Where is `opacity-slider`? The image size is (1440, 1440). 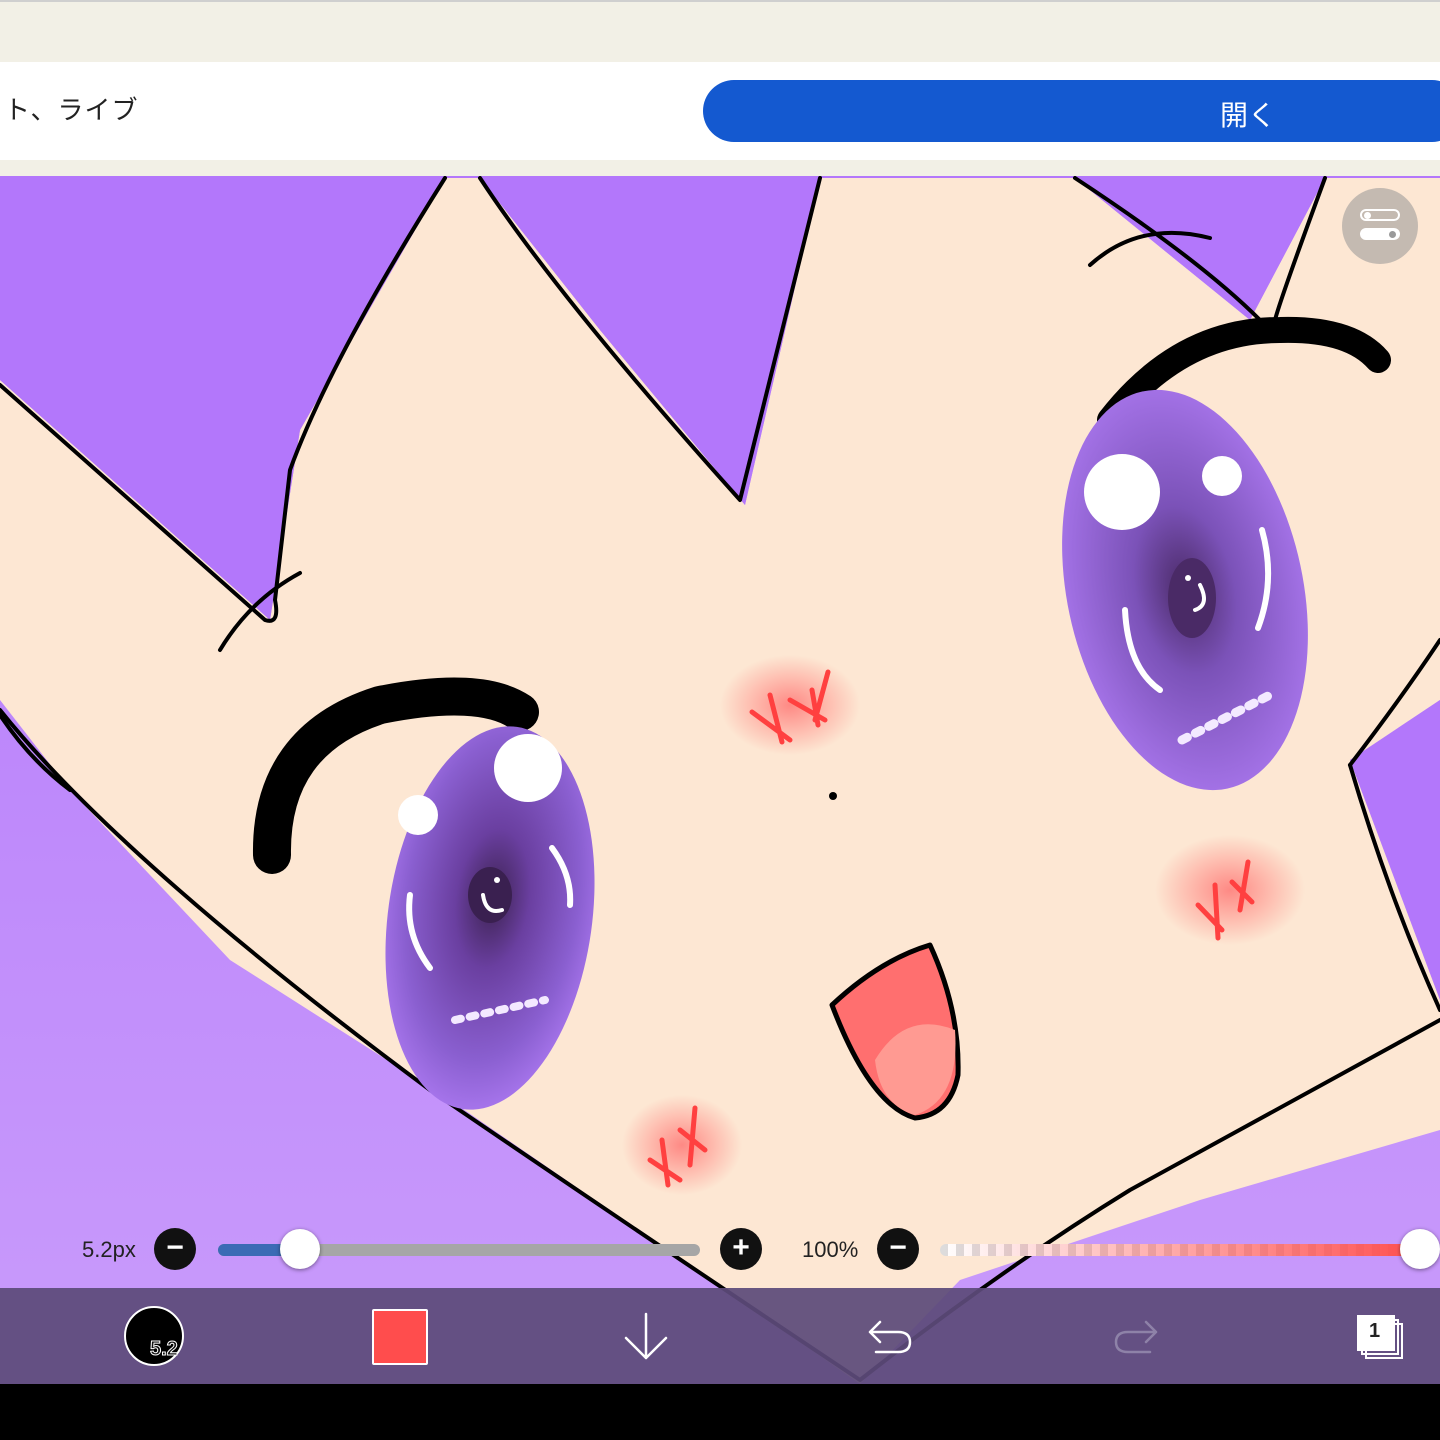
opacity-slider is located at coordinates (1182, 1250).